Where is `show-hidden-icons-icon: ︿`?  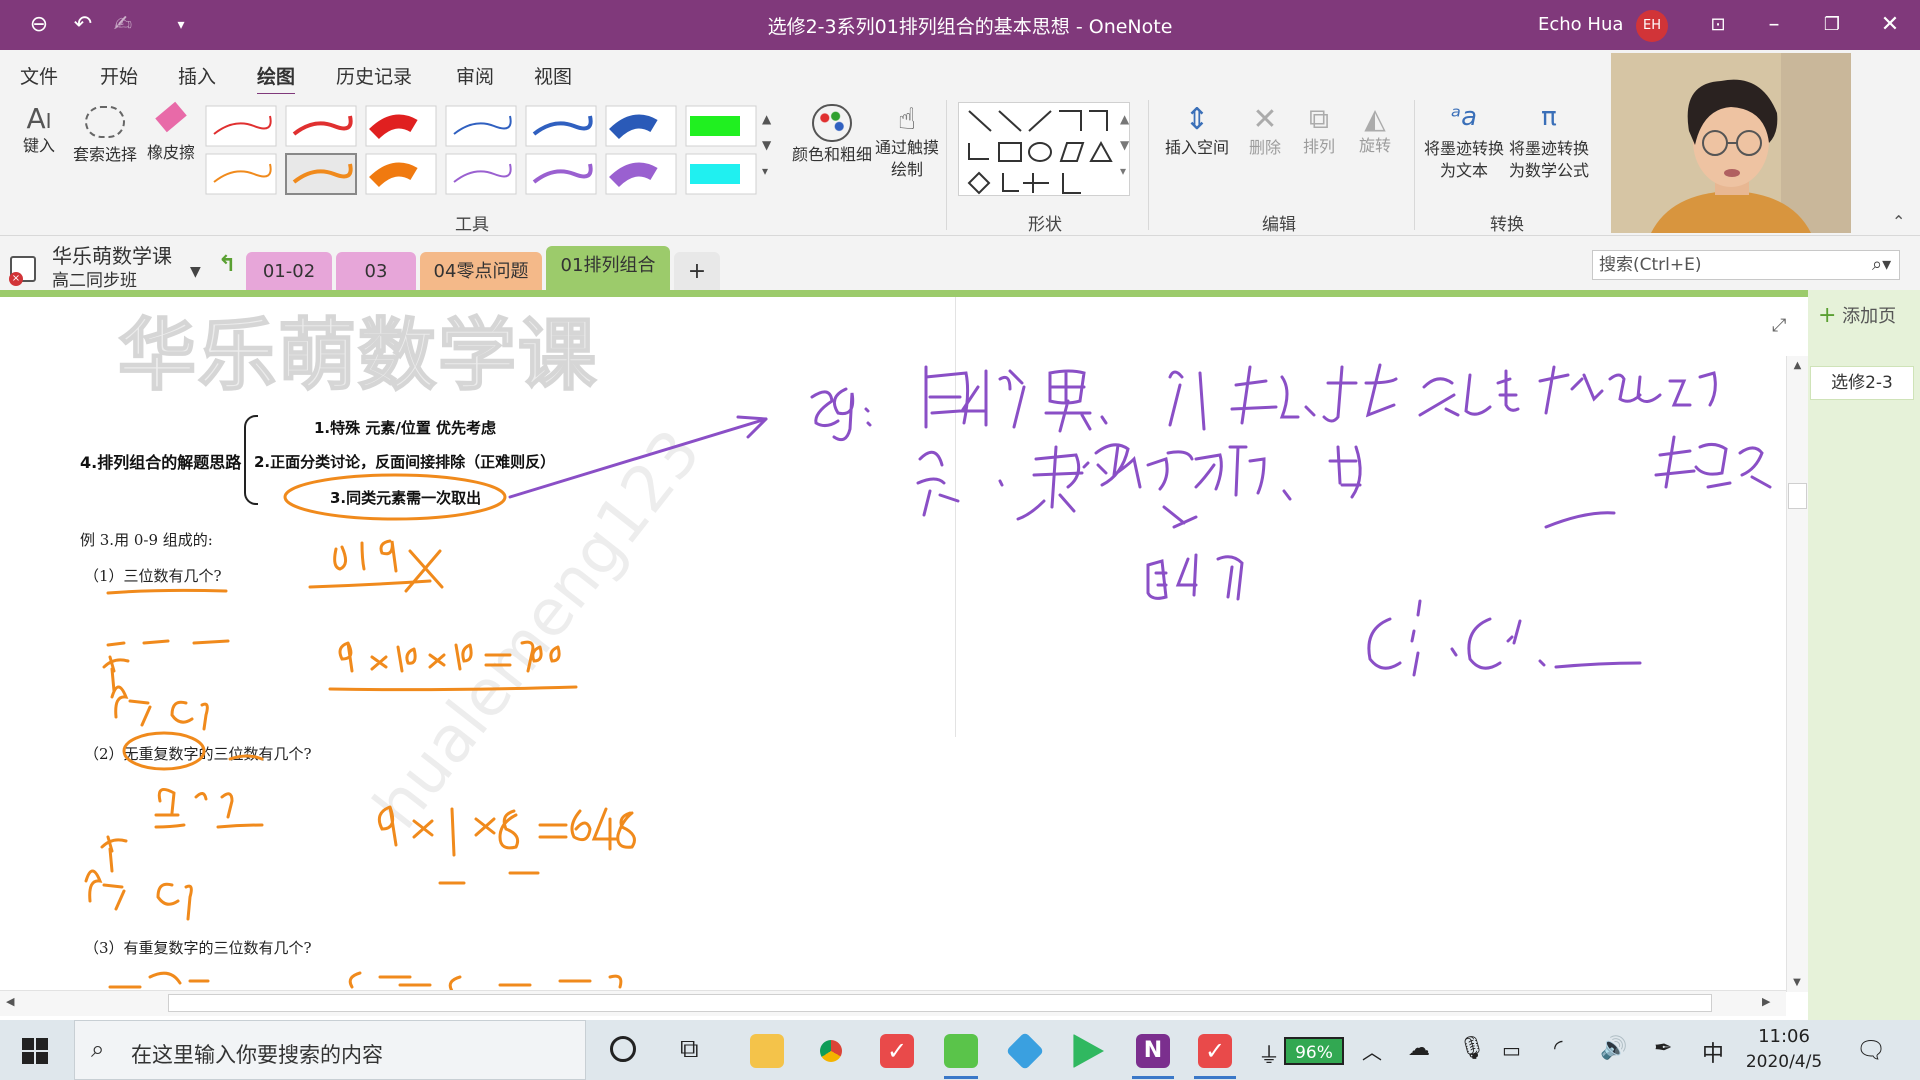 show-hidden-icons-icon: ︿ is located at coordinates (1372, 1050).